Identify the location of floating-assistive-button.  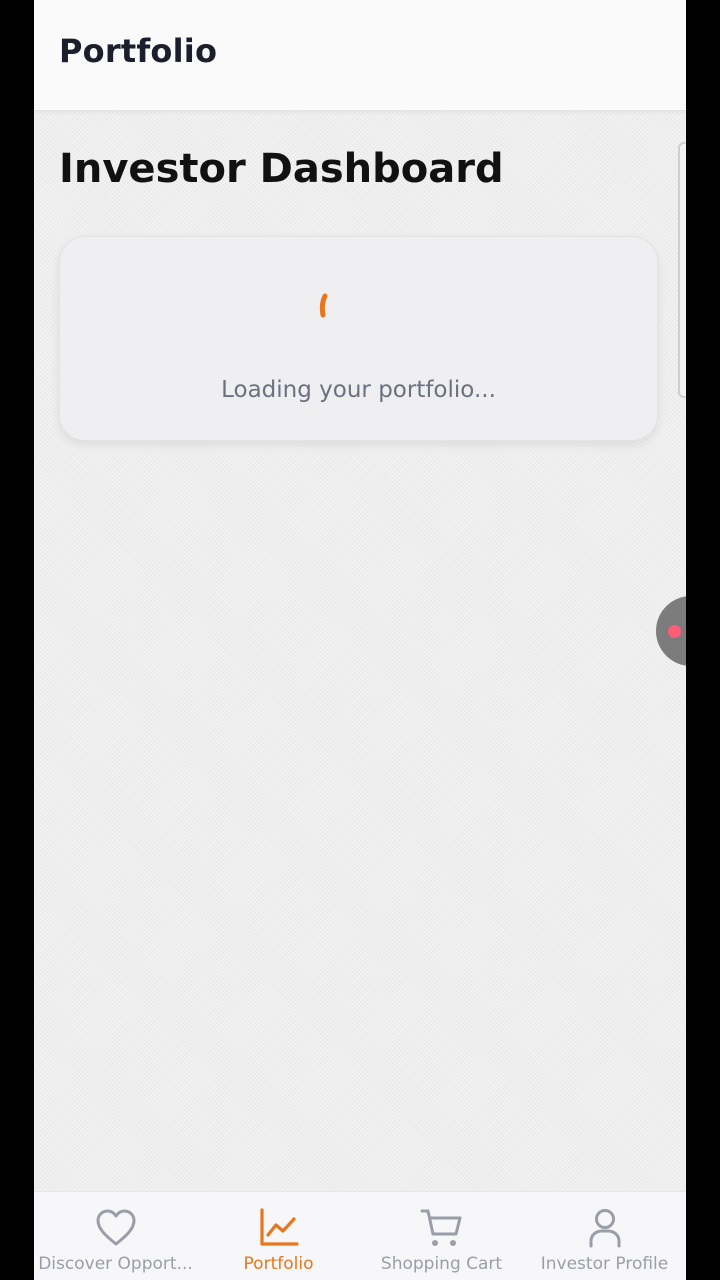
(671, 631).